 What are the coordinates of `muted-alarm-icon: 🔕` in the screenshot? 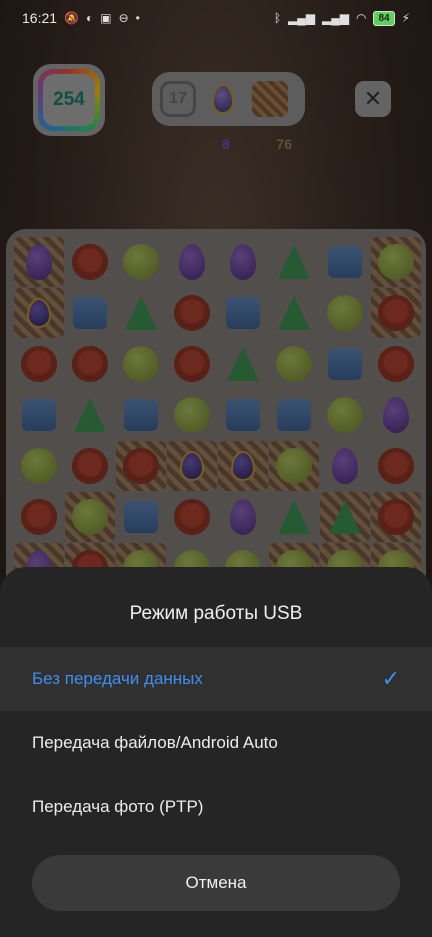 It's located at (71, 18).